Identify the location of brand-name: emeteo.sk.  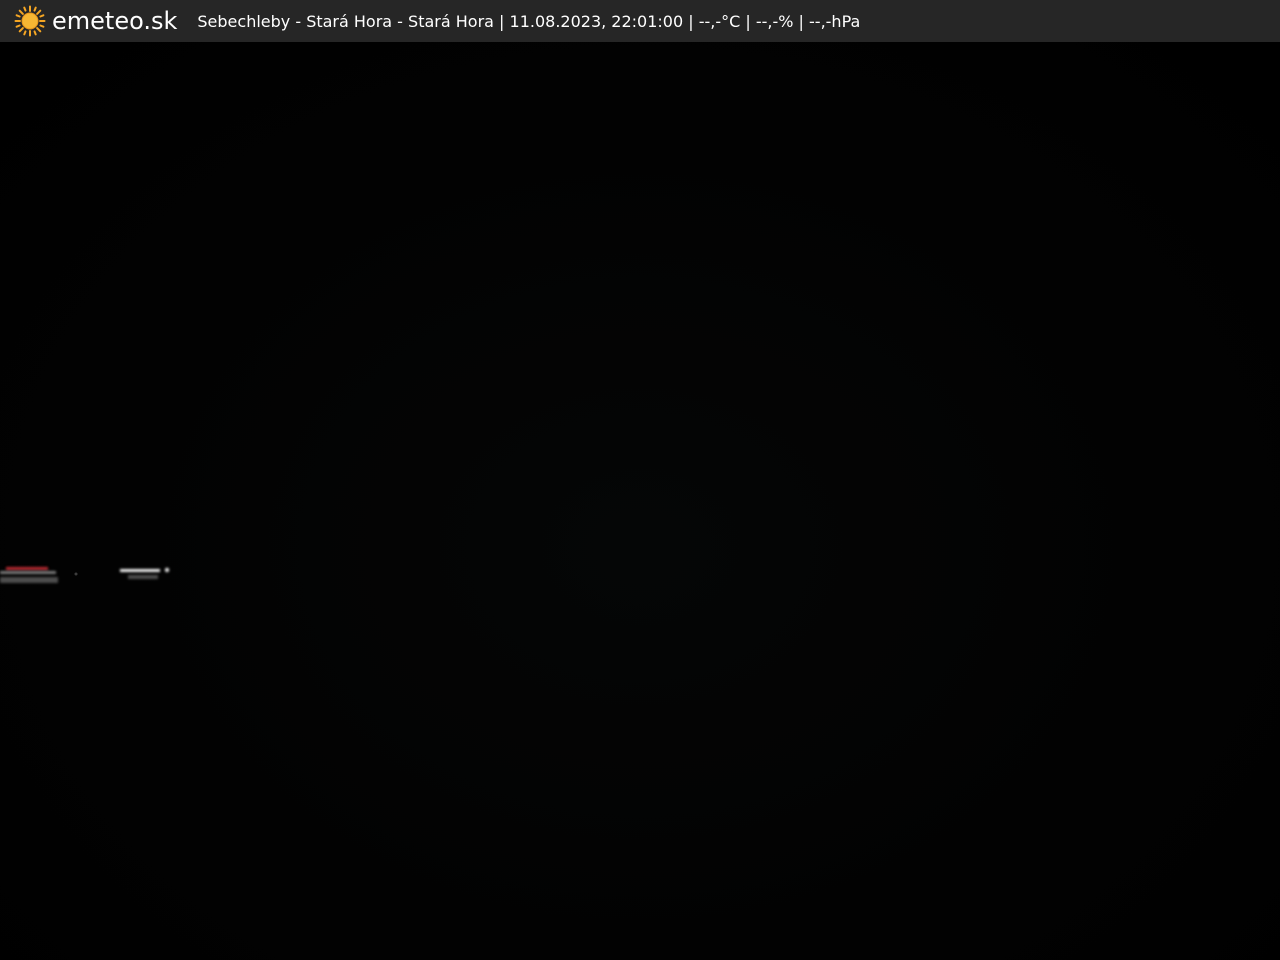
(115, 21).